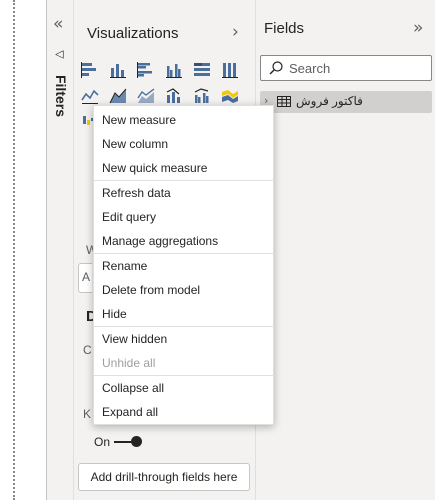  I want to click on collapse-fields-icon: », so click(418, 28).